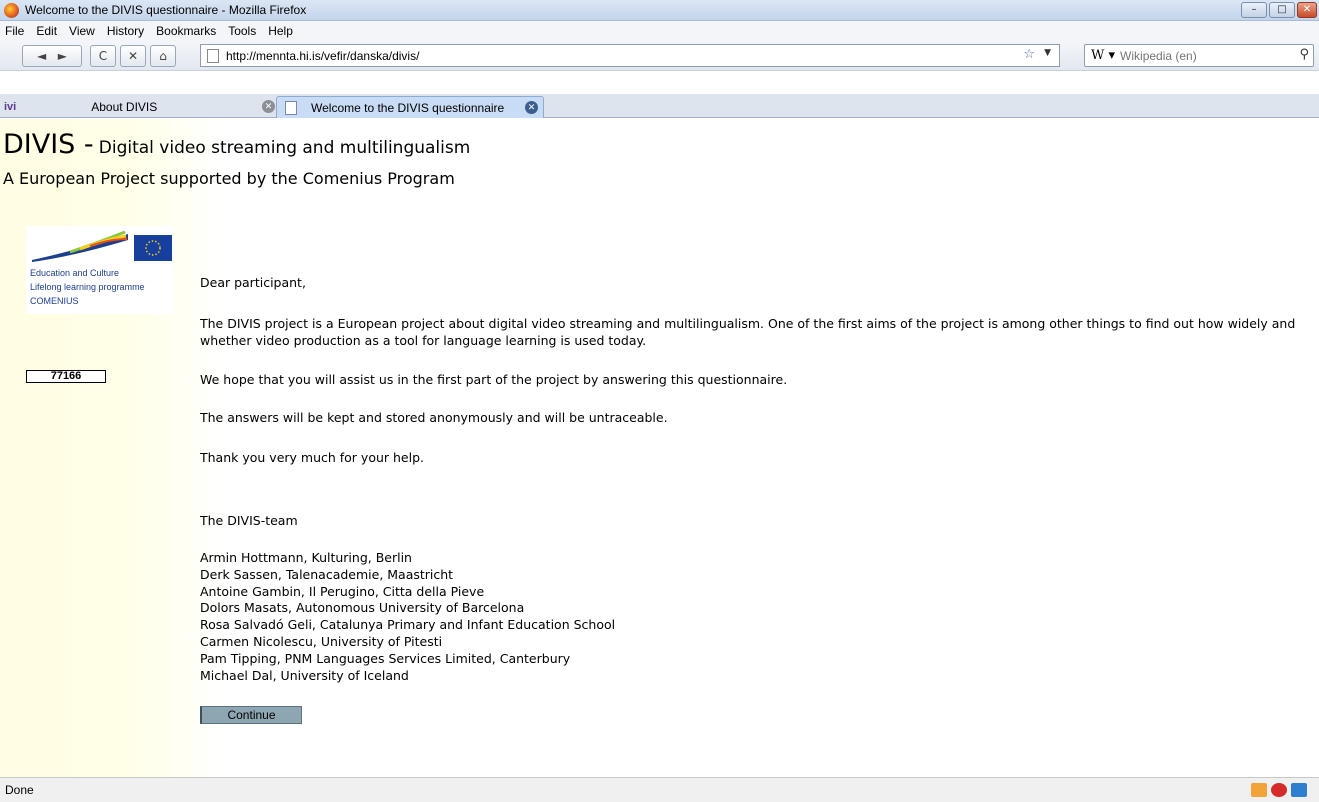 This screenshot has width=1319, height=802. What do you see at coordinates (312, 457) in the screenshot?
I see `paragraph-thanks: Thank you very much for your help.` at bounding box center [312, 457].